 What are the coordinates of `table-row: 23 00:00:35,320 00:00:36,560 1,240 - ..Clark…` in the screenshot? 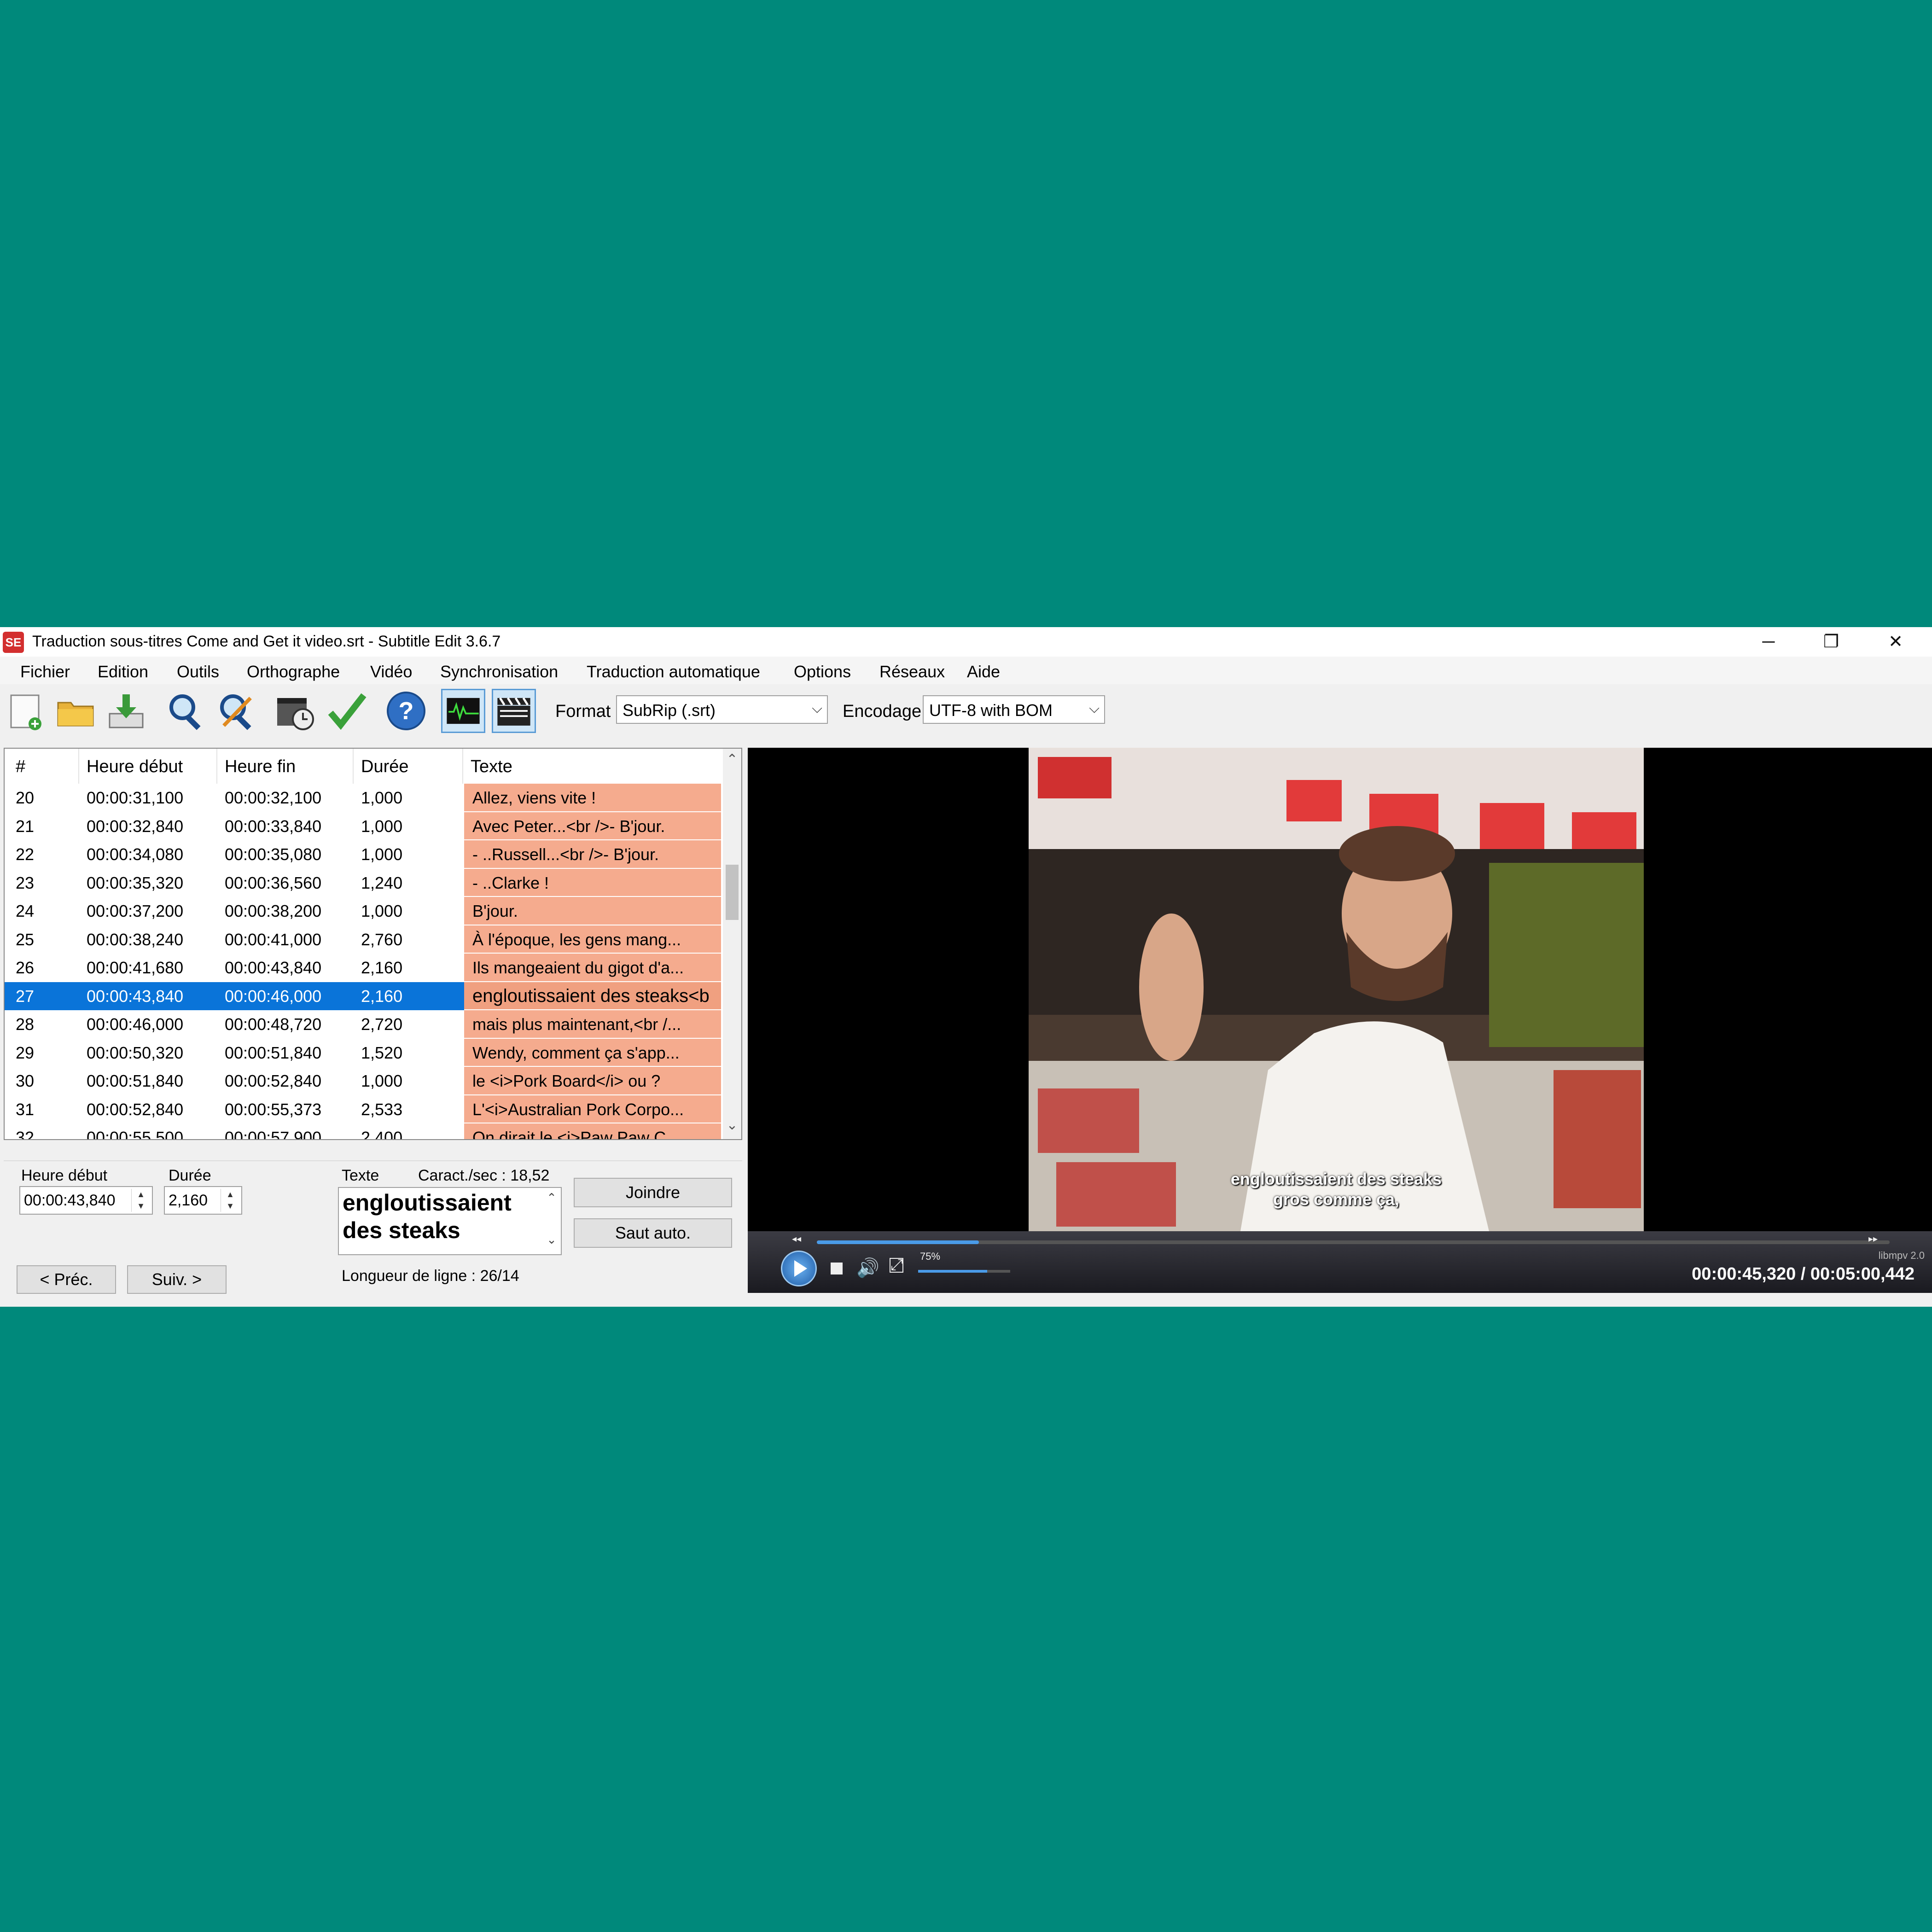 It's located at (363, 882).